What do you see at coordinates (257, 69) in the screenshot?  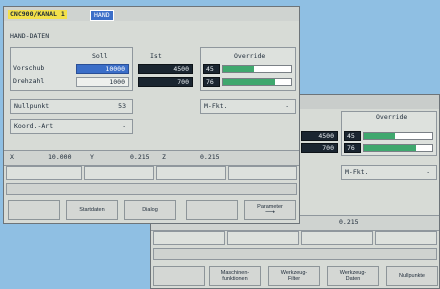 I see `vorschub-override-bar` at bounding box center [257, 69].